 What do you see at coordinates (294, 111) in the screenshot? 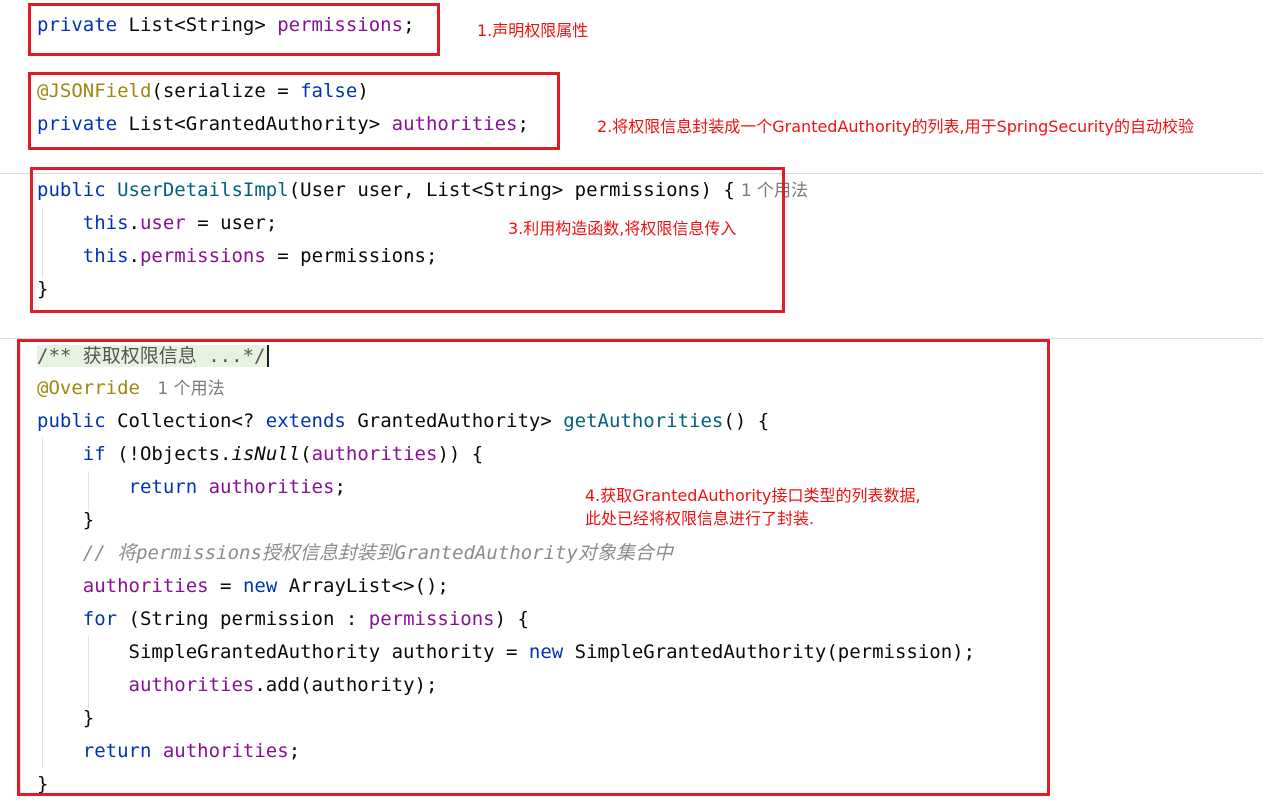
I see `highlight-box-authorities-field` at bounding box center [294, 111].